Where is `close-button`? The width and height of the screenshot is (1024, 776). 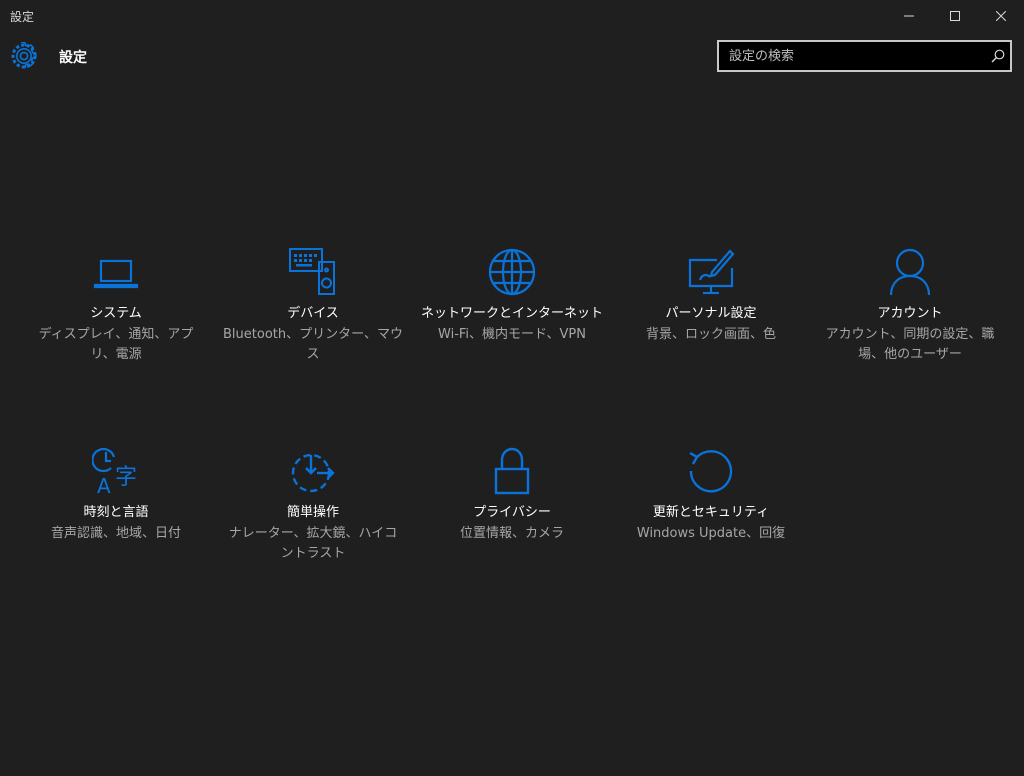
close-button is located at coordinates (1001, 16).